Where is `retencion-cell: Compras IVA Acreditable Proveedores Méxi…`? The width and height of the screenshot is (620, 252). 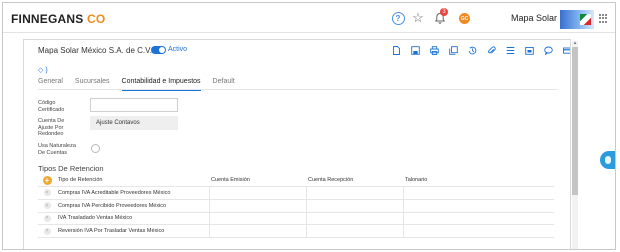 retencion-cell: Compras IVA Acreditable Proveedores Méxi… is located at coordinates (133, 193).